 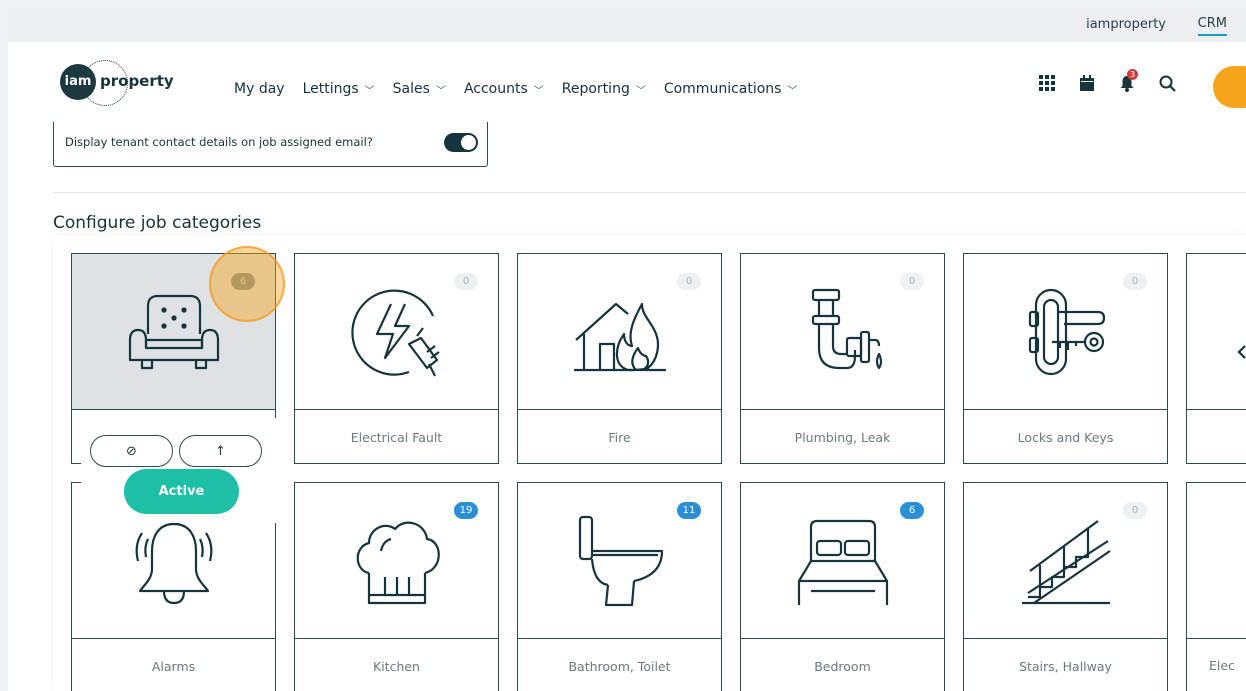 What do you see at coordinates (396, 664) in the screenshot?
I see `card-label: Kitchen` at bounding box center [396, 664].